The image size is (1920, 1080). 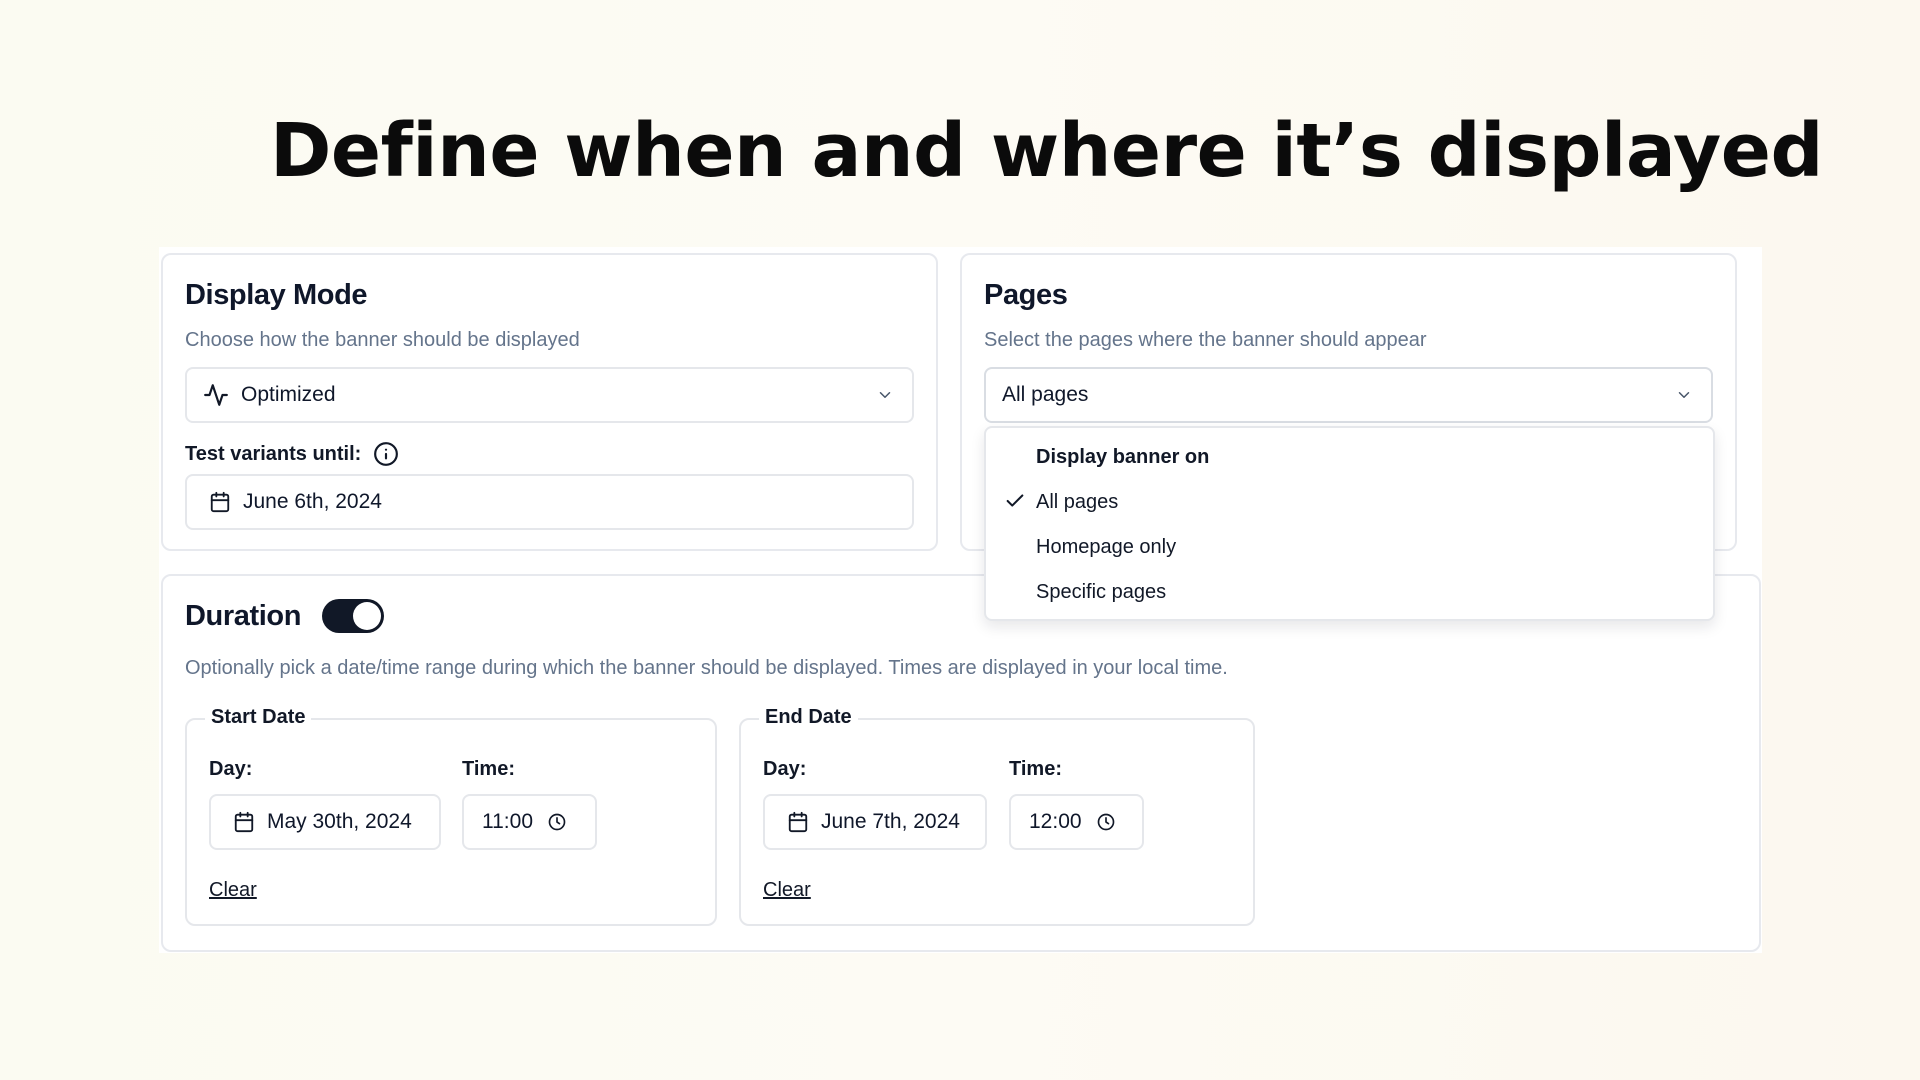 What do you see at coordinates (1035, 769) in the screenshot?
I see `end-time-label: Time:` at bounding box center [1035, 769].